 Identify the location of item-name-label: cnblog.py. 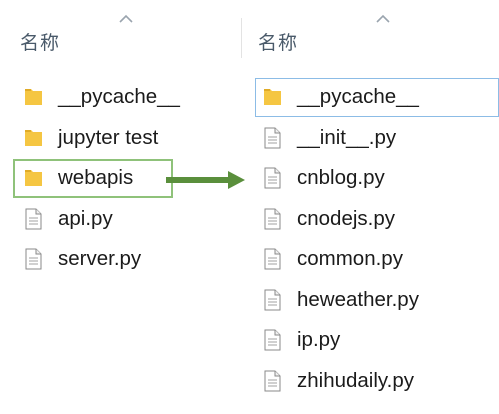
(341, 178).